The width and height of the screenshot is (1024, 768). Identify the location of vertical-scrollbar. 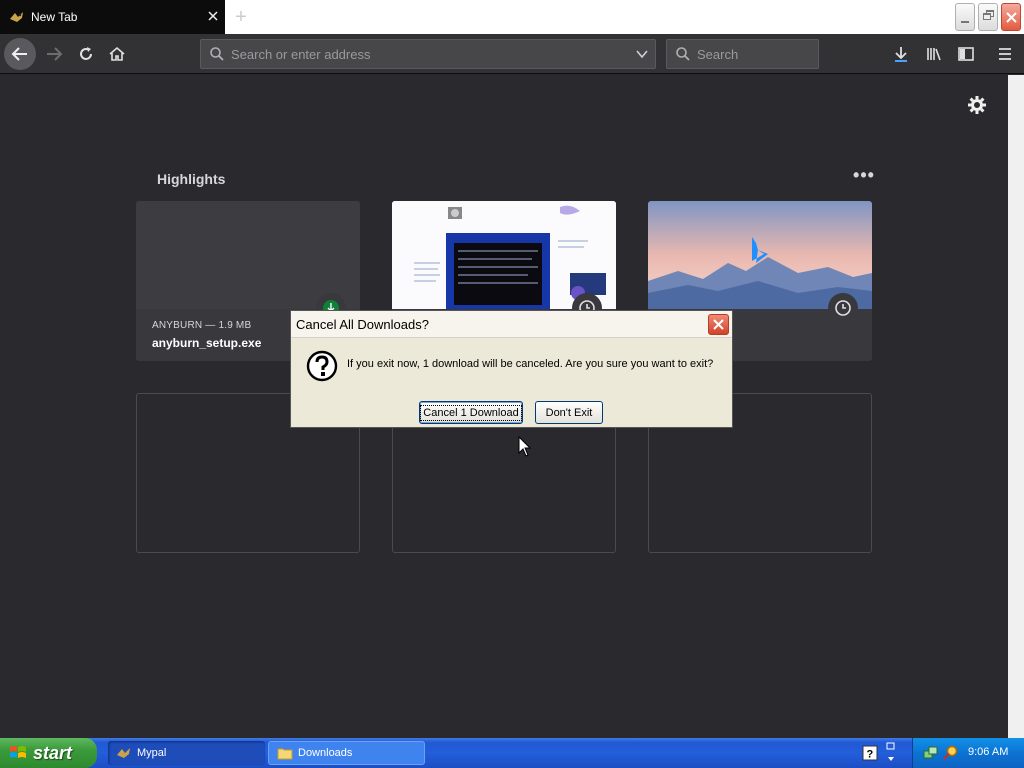
(1016, 406).